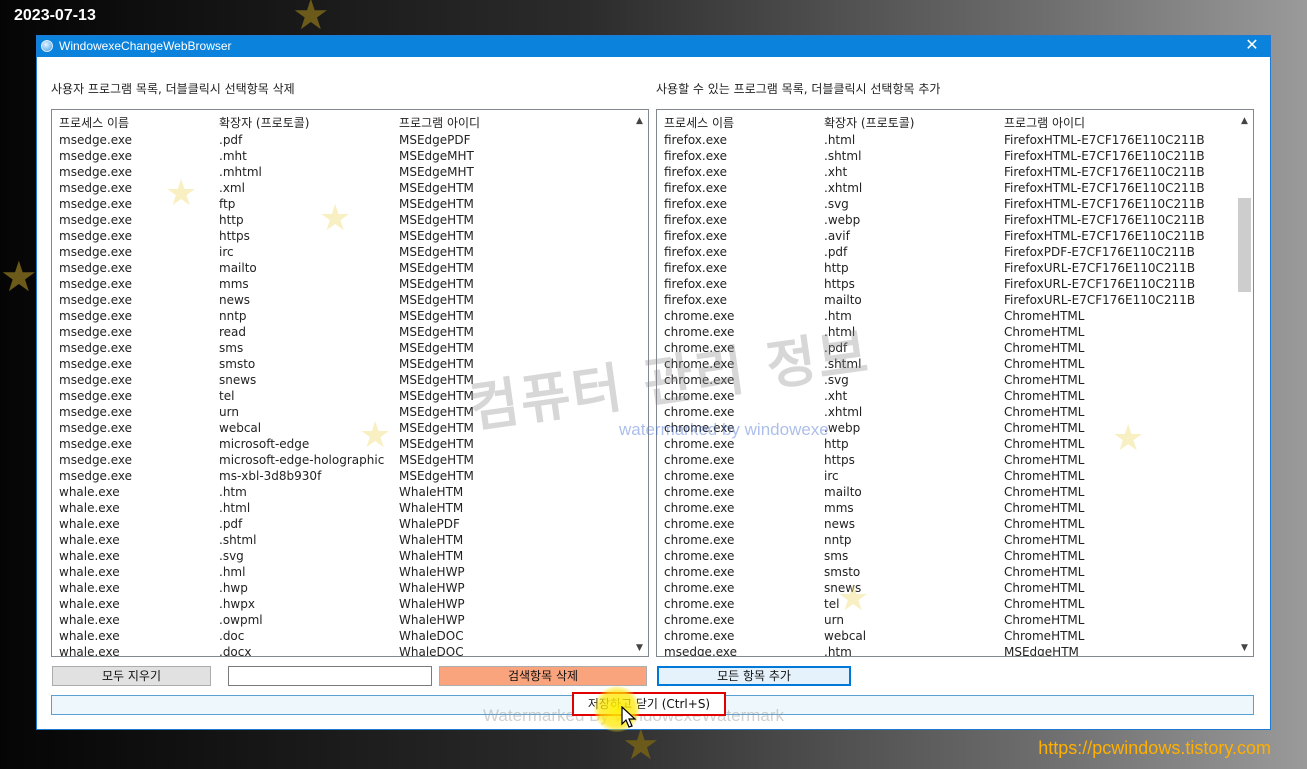 This screenshot has height=769, width=1307. What do you see at coordinates (543, 676) in the screenshot?
I see `delete-search-button: 검색항목 삭제` at bounding box center [543, 676].